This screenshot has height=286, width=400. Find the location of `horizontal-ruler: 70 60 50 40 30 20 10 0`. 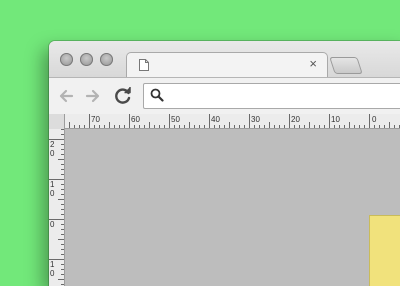

horizontal-ruler: 70 60 50 40 30 20 10 0 is located at coordinates (224, 121).